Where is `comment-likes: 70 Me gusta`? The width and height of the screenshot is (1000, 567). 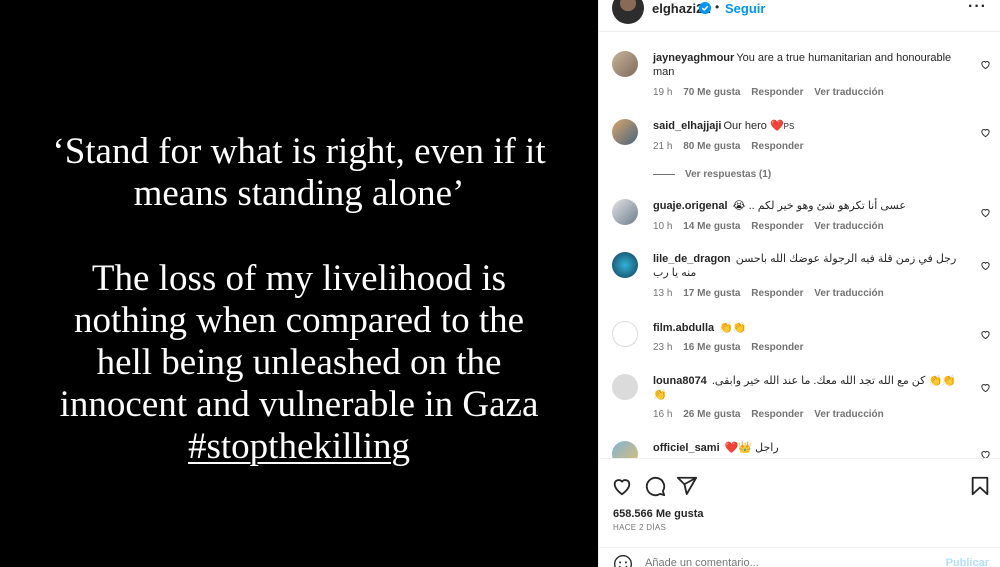 comment-likes: 70 Me gusta is located at coordinates (711, 92).